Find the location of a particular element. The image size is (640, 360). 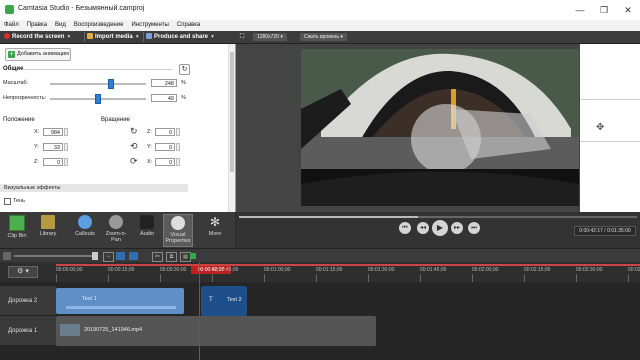

track-1-label: Дорожка 1 is located at coordinates (28, 331).